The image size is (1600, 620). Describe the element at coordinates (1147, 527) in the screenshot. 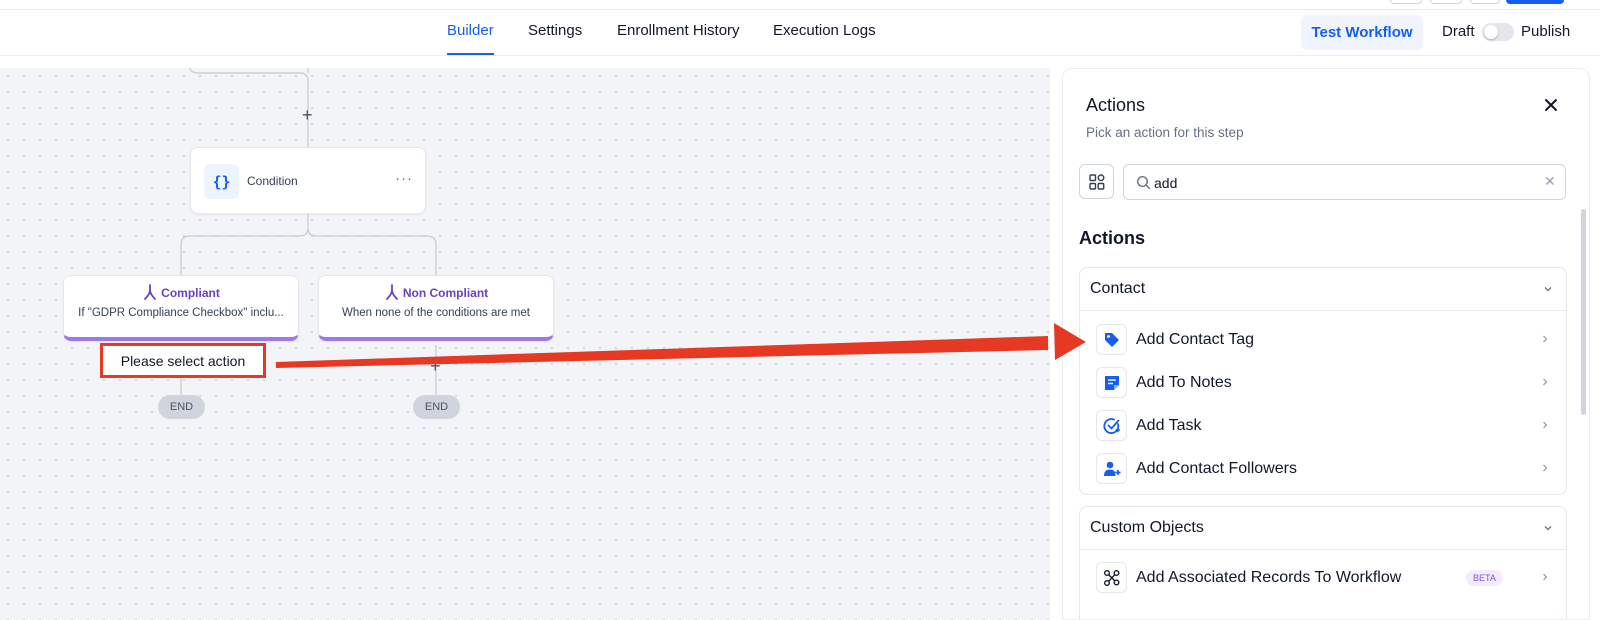

I see `group-label: Custom Objects` at that location.